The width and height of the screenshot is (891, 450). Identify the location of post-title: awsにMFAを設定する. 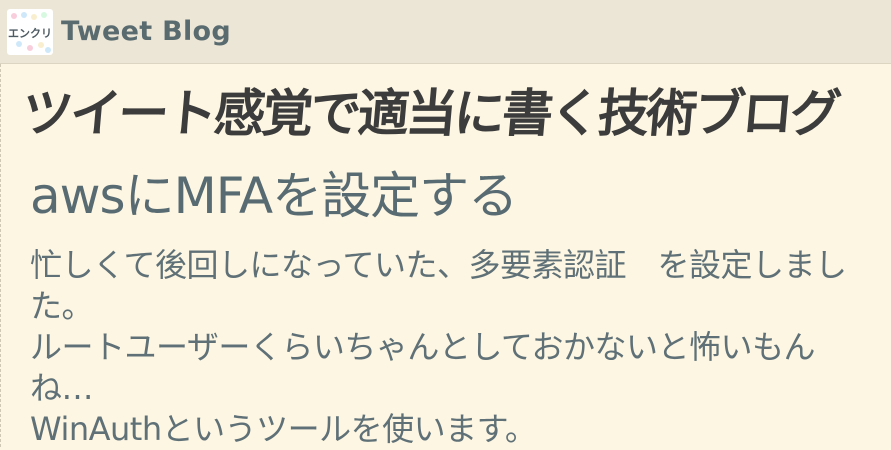
(274, 196).